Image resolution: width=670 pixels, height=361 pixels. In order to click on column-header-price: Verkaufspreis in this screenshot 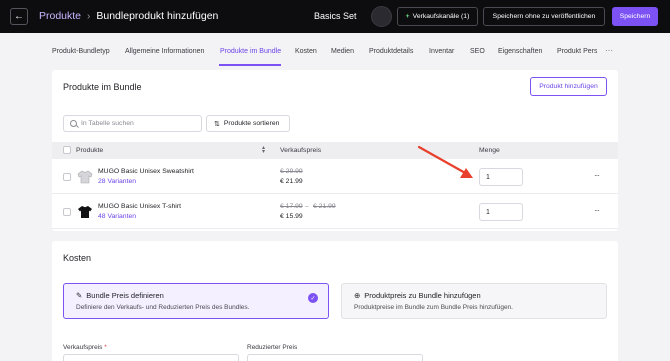, I will do `click(301, 150)`.